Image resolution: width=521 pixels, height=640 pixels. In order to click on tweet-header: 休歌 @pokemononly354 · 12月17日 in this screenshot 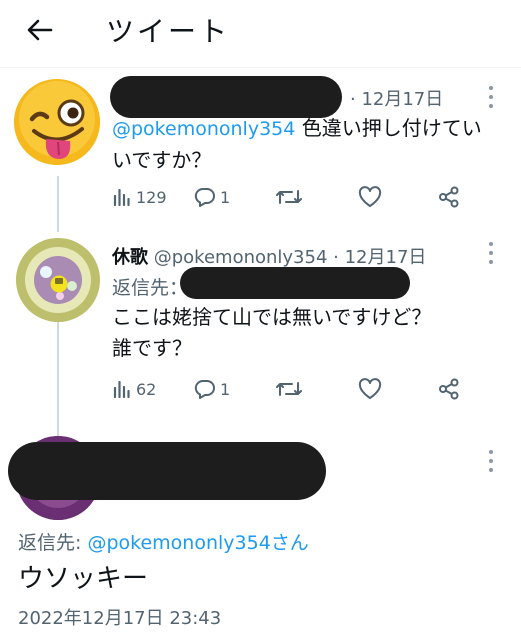, I will do `click(269, 256)`.